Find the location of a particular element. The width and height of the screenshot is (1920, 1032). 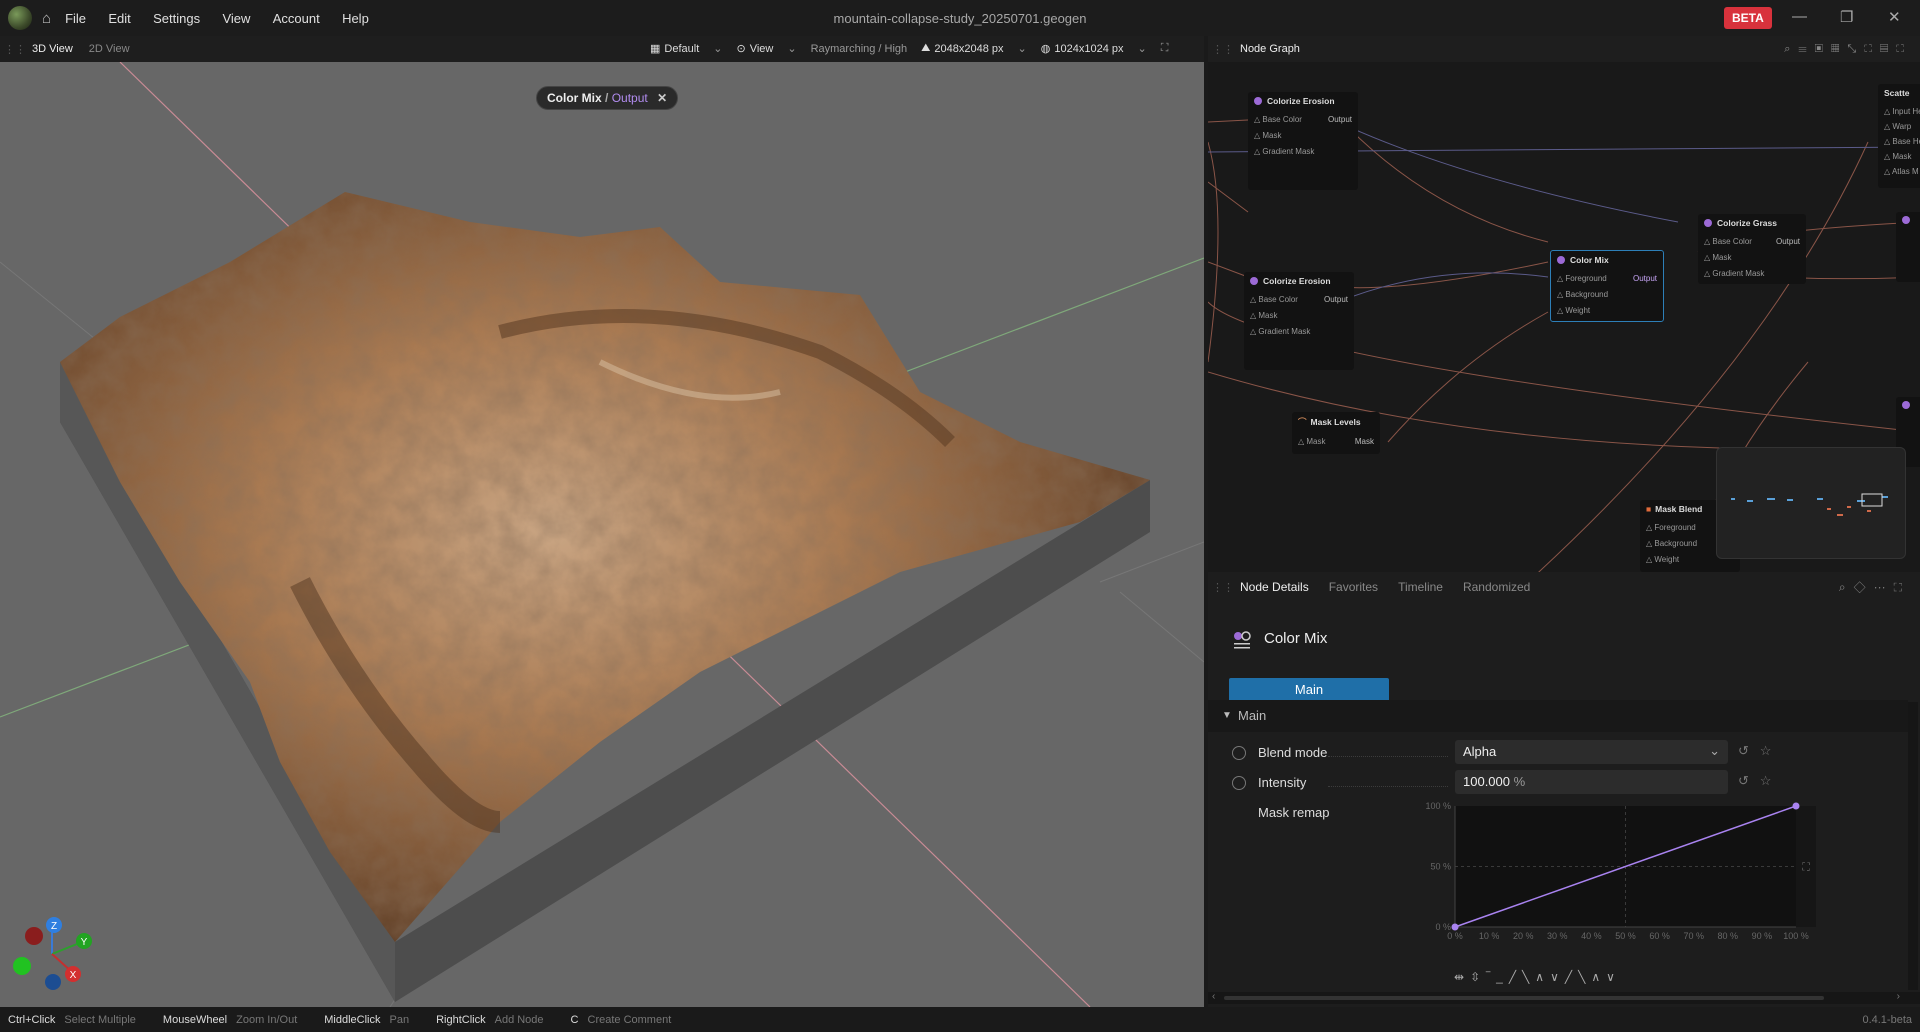

node-port: △ Mask Mask is located at coordinates (1336, 442).